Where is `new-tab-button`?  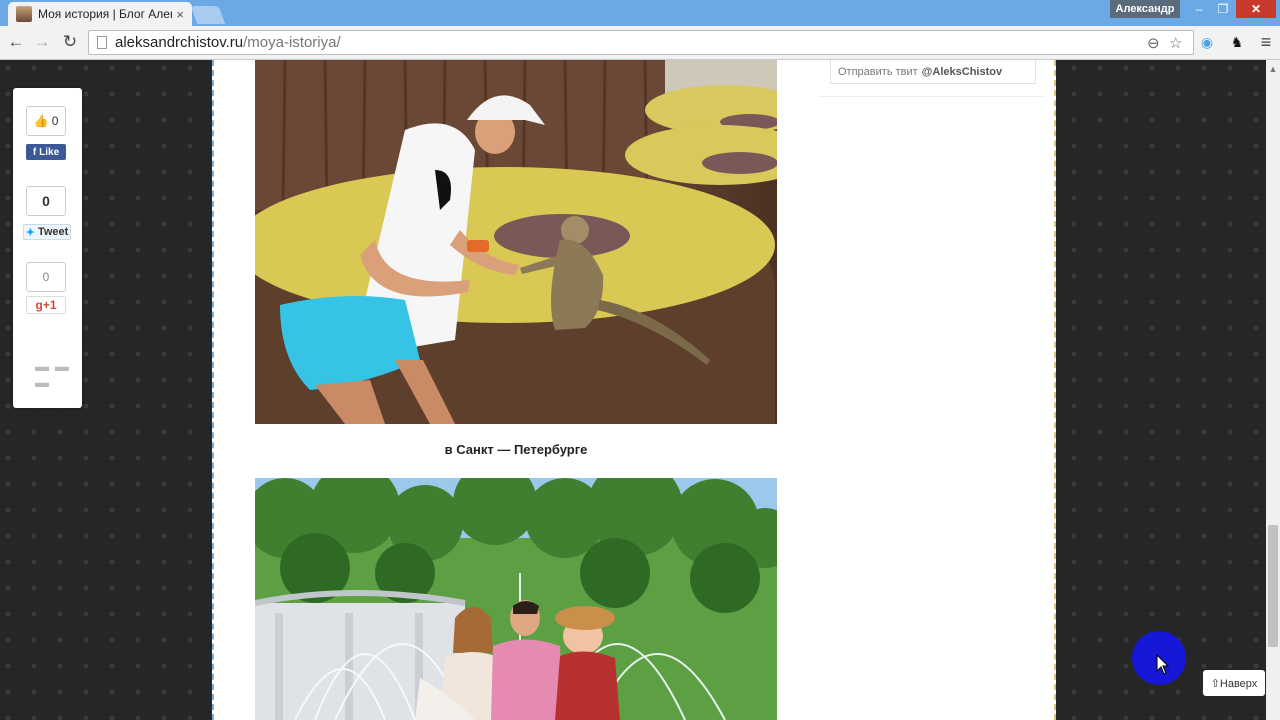
new-tab-button is located at coordinates (208, 15).